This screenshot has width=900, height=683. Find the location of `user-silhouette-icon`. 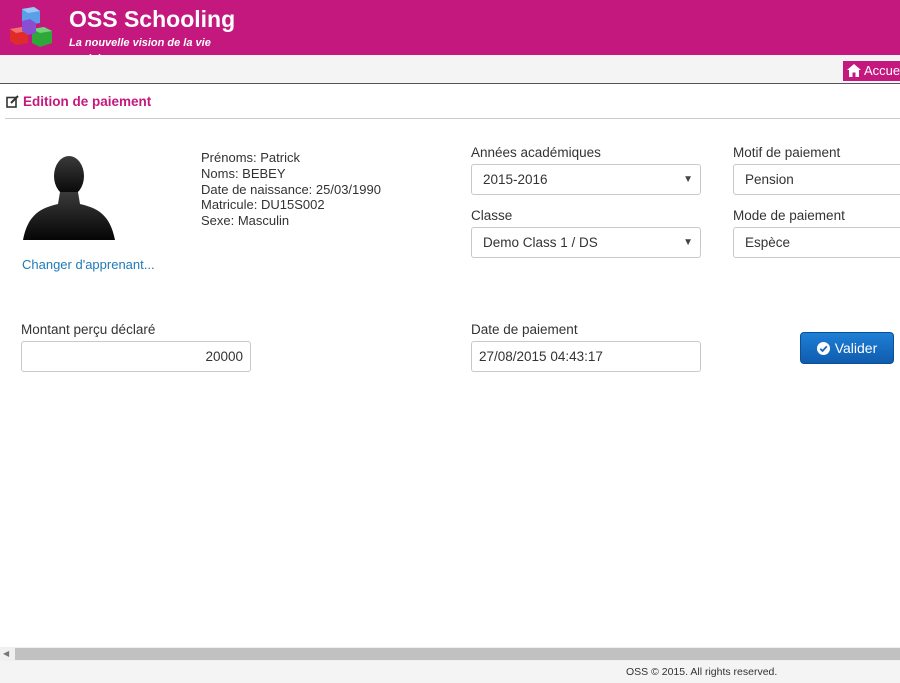

user-silhouette-icon is located at coordinates (69, 198).